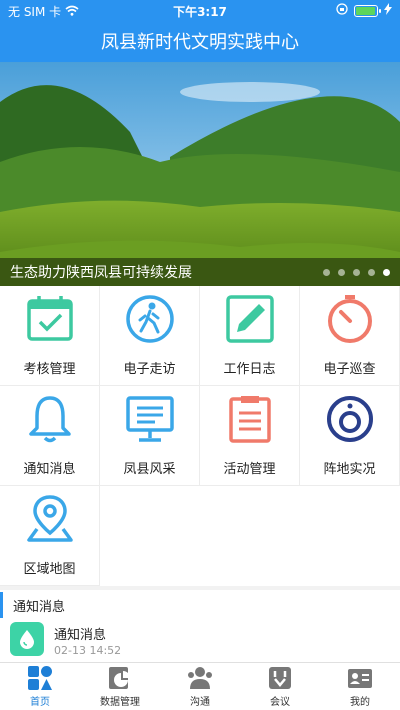  Describe the element at coordinates (350, 319) in the screenshot. I see `stopwatch-icon` at that location.